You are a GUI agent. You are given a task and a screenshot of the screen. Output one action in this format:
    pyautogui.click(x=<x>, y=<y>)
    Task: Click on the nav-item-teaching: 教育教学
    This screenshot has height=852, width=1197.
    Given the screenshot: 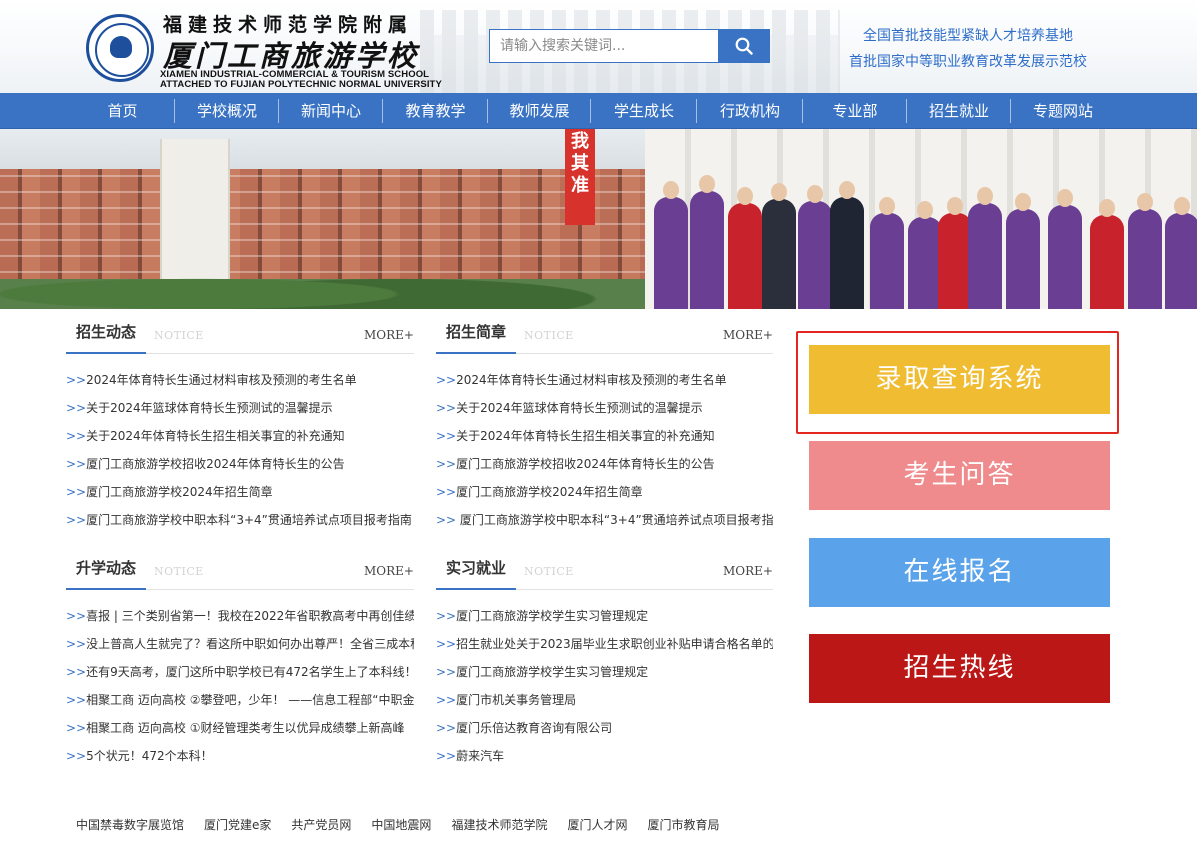 What is the action you would take?
    pyautogui.click(x=435, y=111)
    